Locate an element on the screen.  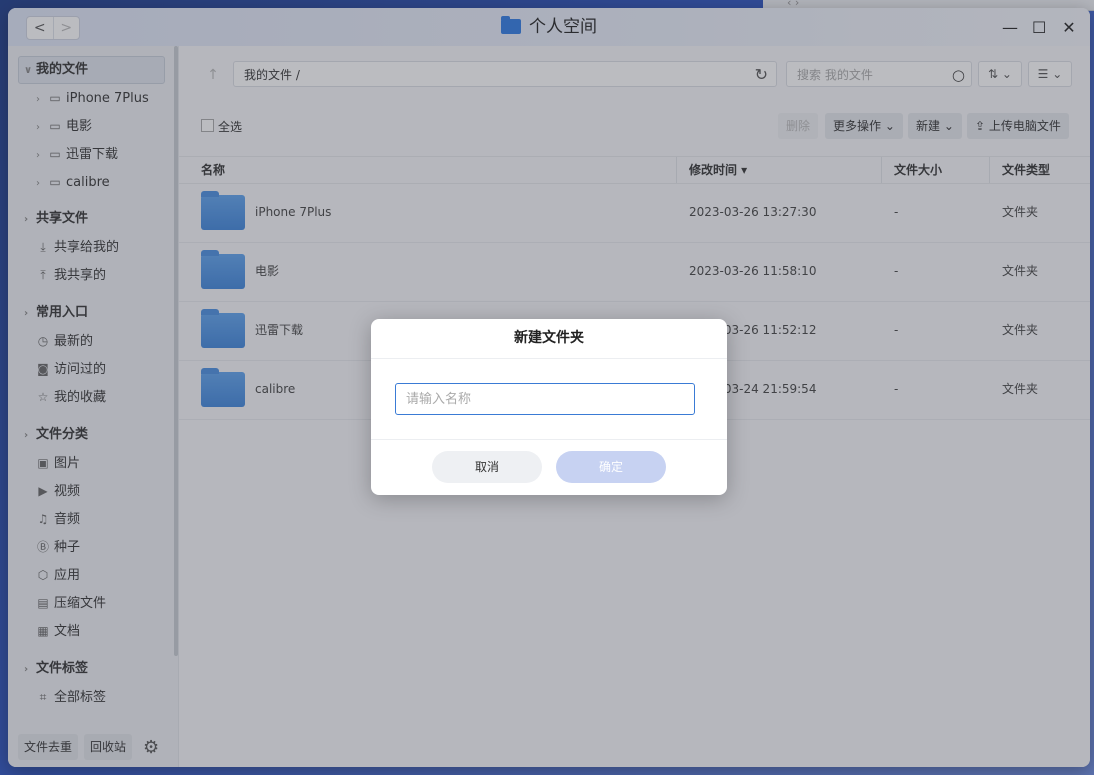
dialog-title: 新建文件夹 is located at coordinates (549, 339).